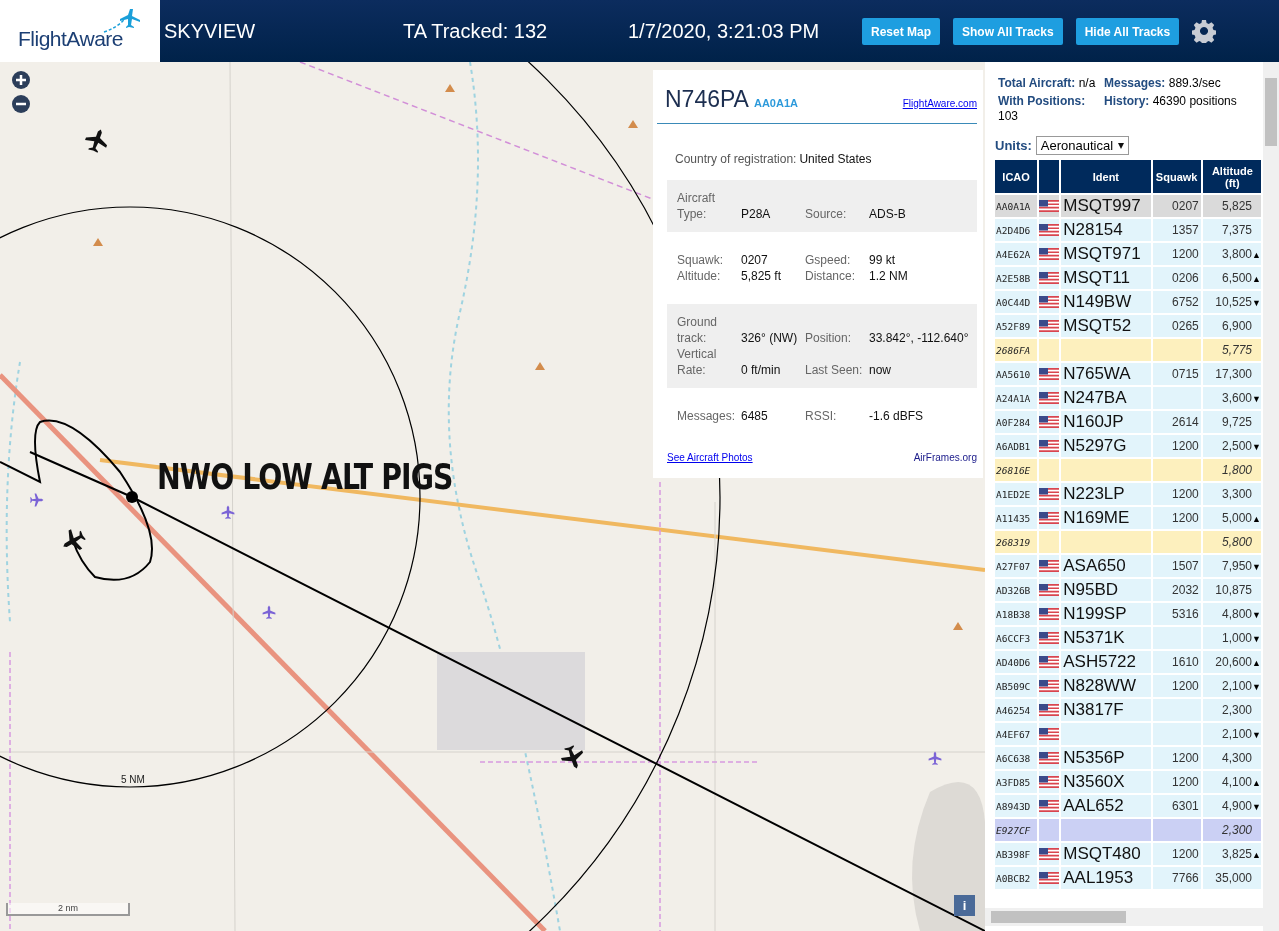 The height and width of the screenshot is (931, 1279). What do you see at coordinates (762, 276) in the screenshot?
I see `field-value: 5,825 ft` at bounding box center [762, 276].